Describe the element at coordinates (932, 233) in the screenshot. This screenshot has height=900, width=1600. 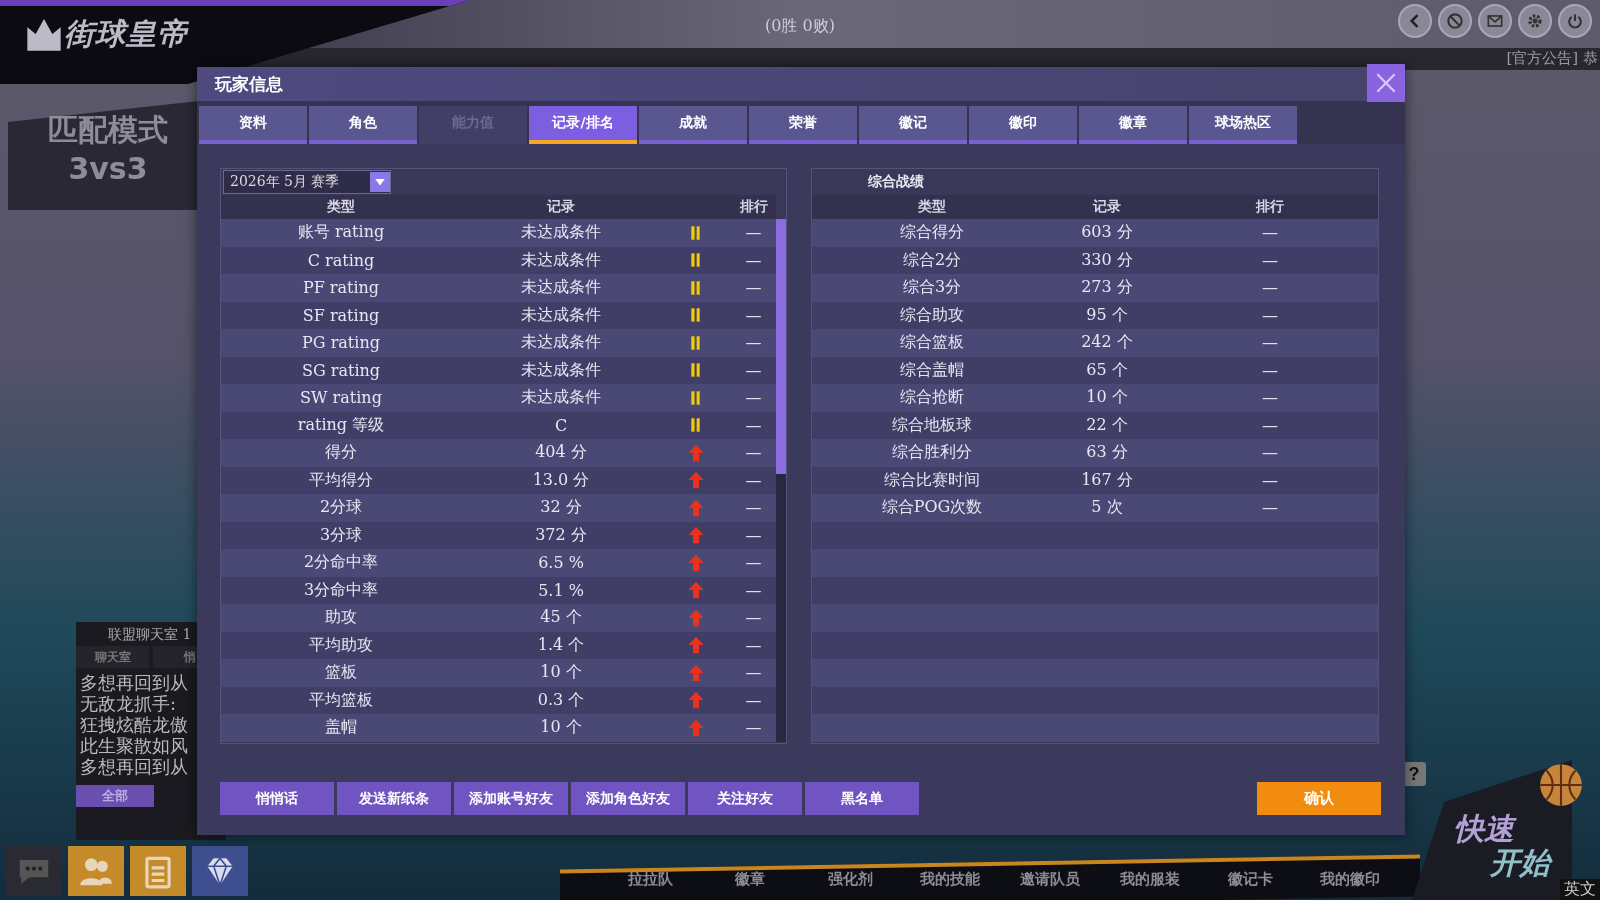
I see `table-cell-text: 综合得分` at that location.